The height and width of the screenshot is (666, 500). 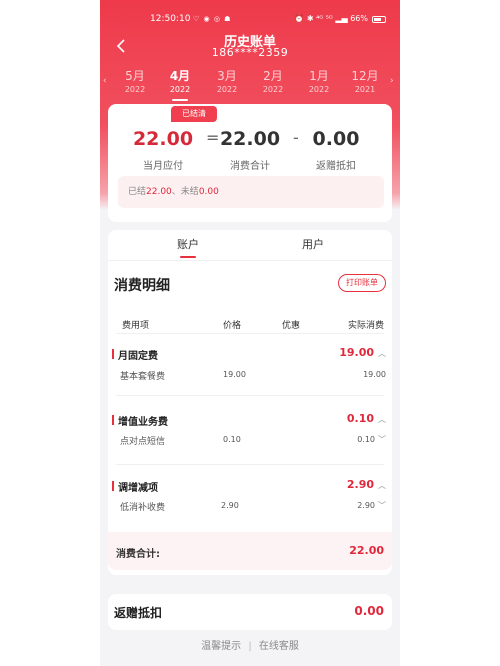 What do you see at coordinates (140, 420) in the screenshot?
I see `fee-group-title: 增值业务费` at bounding box center [140, 420].